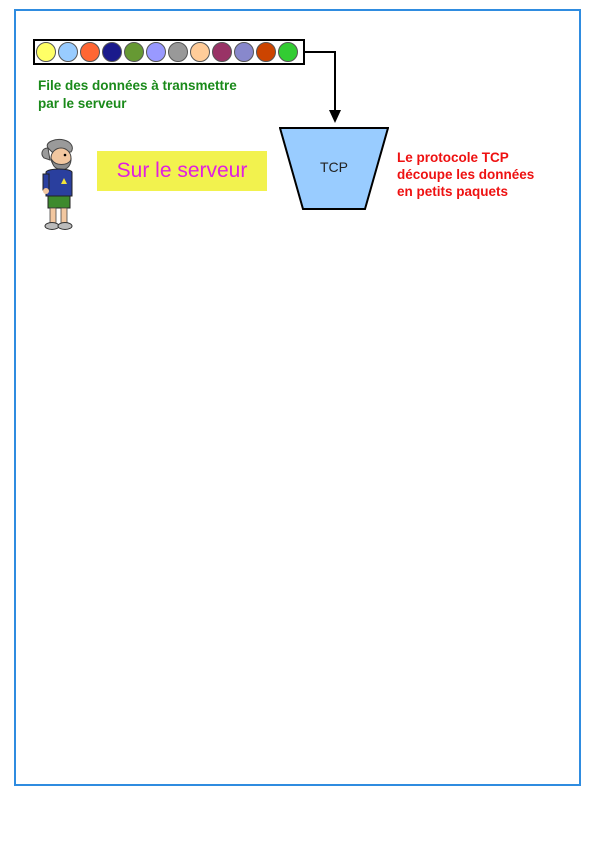 The height and width of the screenshot is (849, 600). I want to click on tcp-note-line2: découpe les données, so click(466, 174).